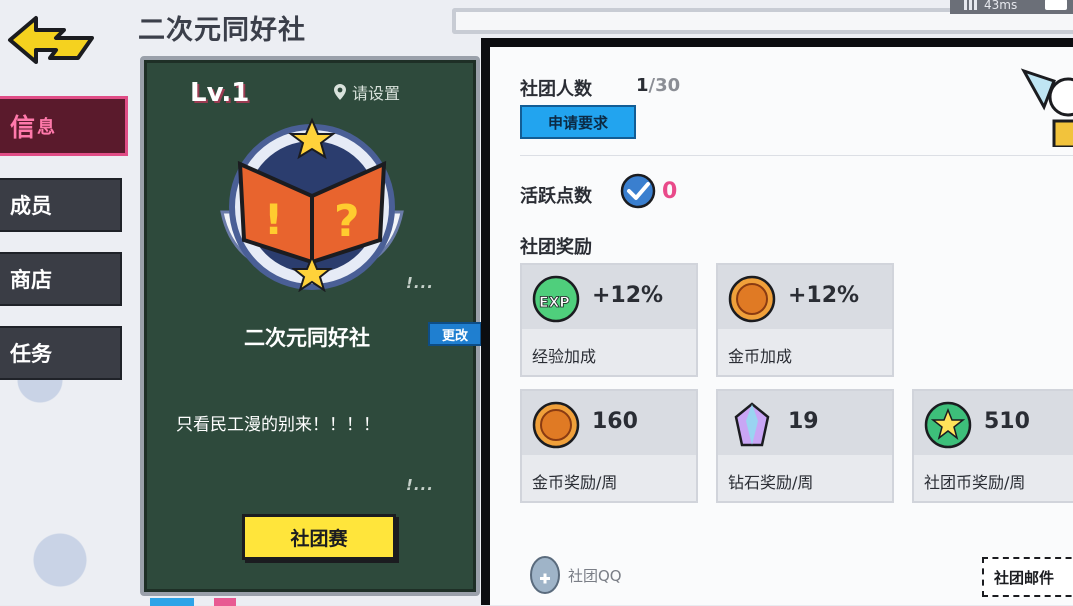 This screenshot has height=606, width=1073. I want to click on tab-members: 成员, so click(61, 205).